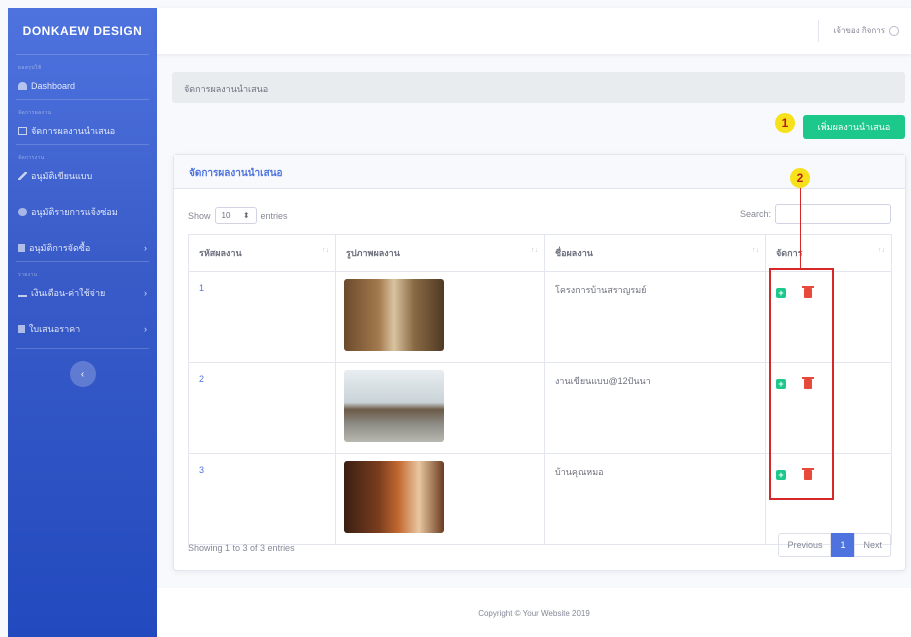  Describe the element at coordinates (800, 178) in the screenshot. I see `annotation-marker-2: 2` at that location.